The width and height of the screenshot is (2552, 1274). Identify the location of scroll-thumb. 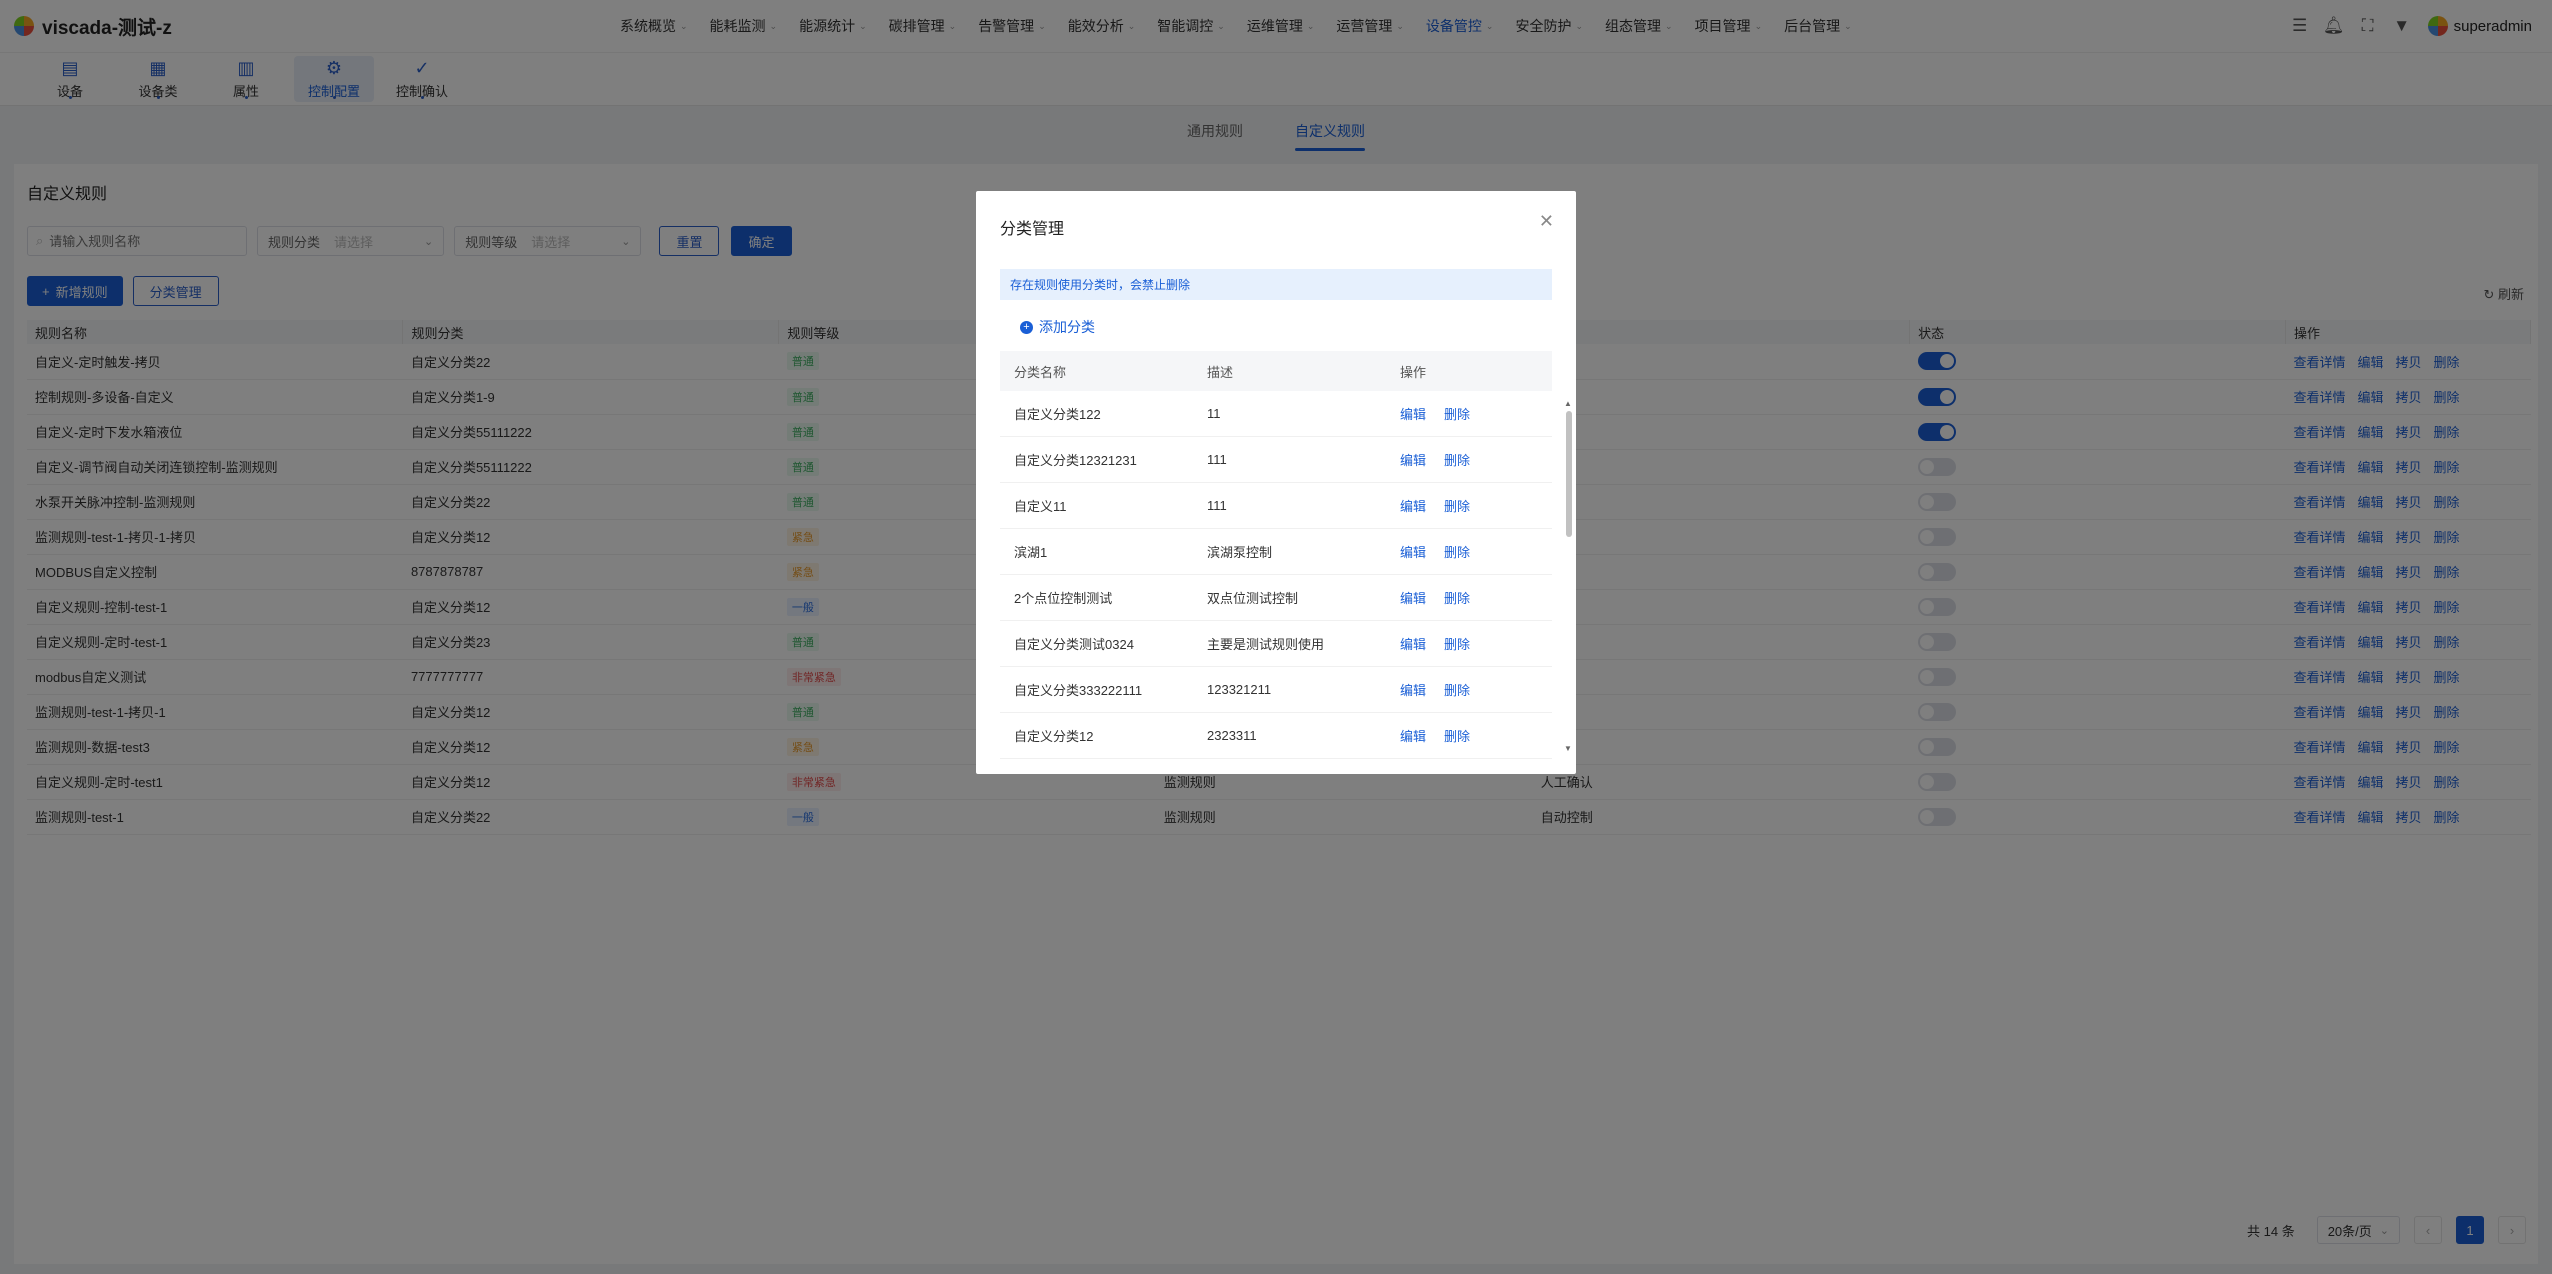
(1569, 474).